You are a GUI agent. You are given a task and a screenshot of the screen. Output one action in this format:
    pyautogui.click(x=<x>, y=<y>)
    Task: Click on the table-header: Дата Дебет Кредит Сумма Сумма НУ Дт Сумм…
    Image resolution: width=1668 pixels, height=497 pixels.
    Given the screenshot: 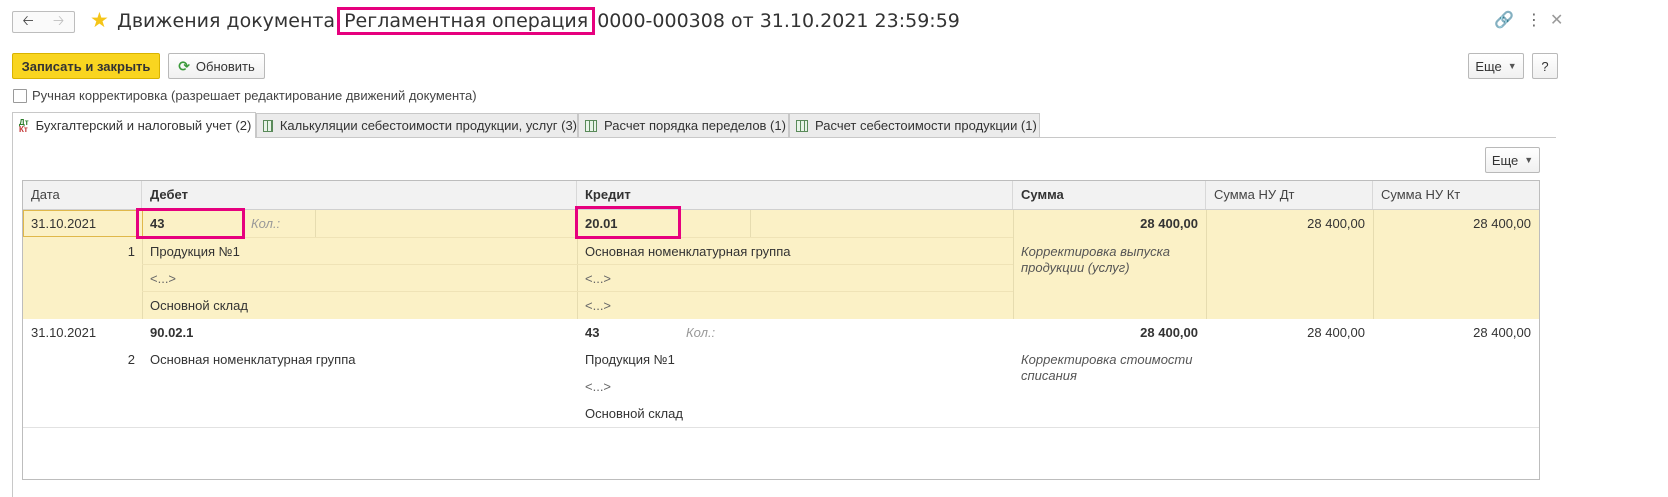 What is the action you would take?
    pyautogui.click(x=781, y=195)
    